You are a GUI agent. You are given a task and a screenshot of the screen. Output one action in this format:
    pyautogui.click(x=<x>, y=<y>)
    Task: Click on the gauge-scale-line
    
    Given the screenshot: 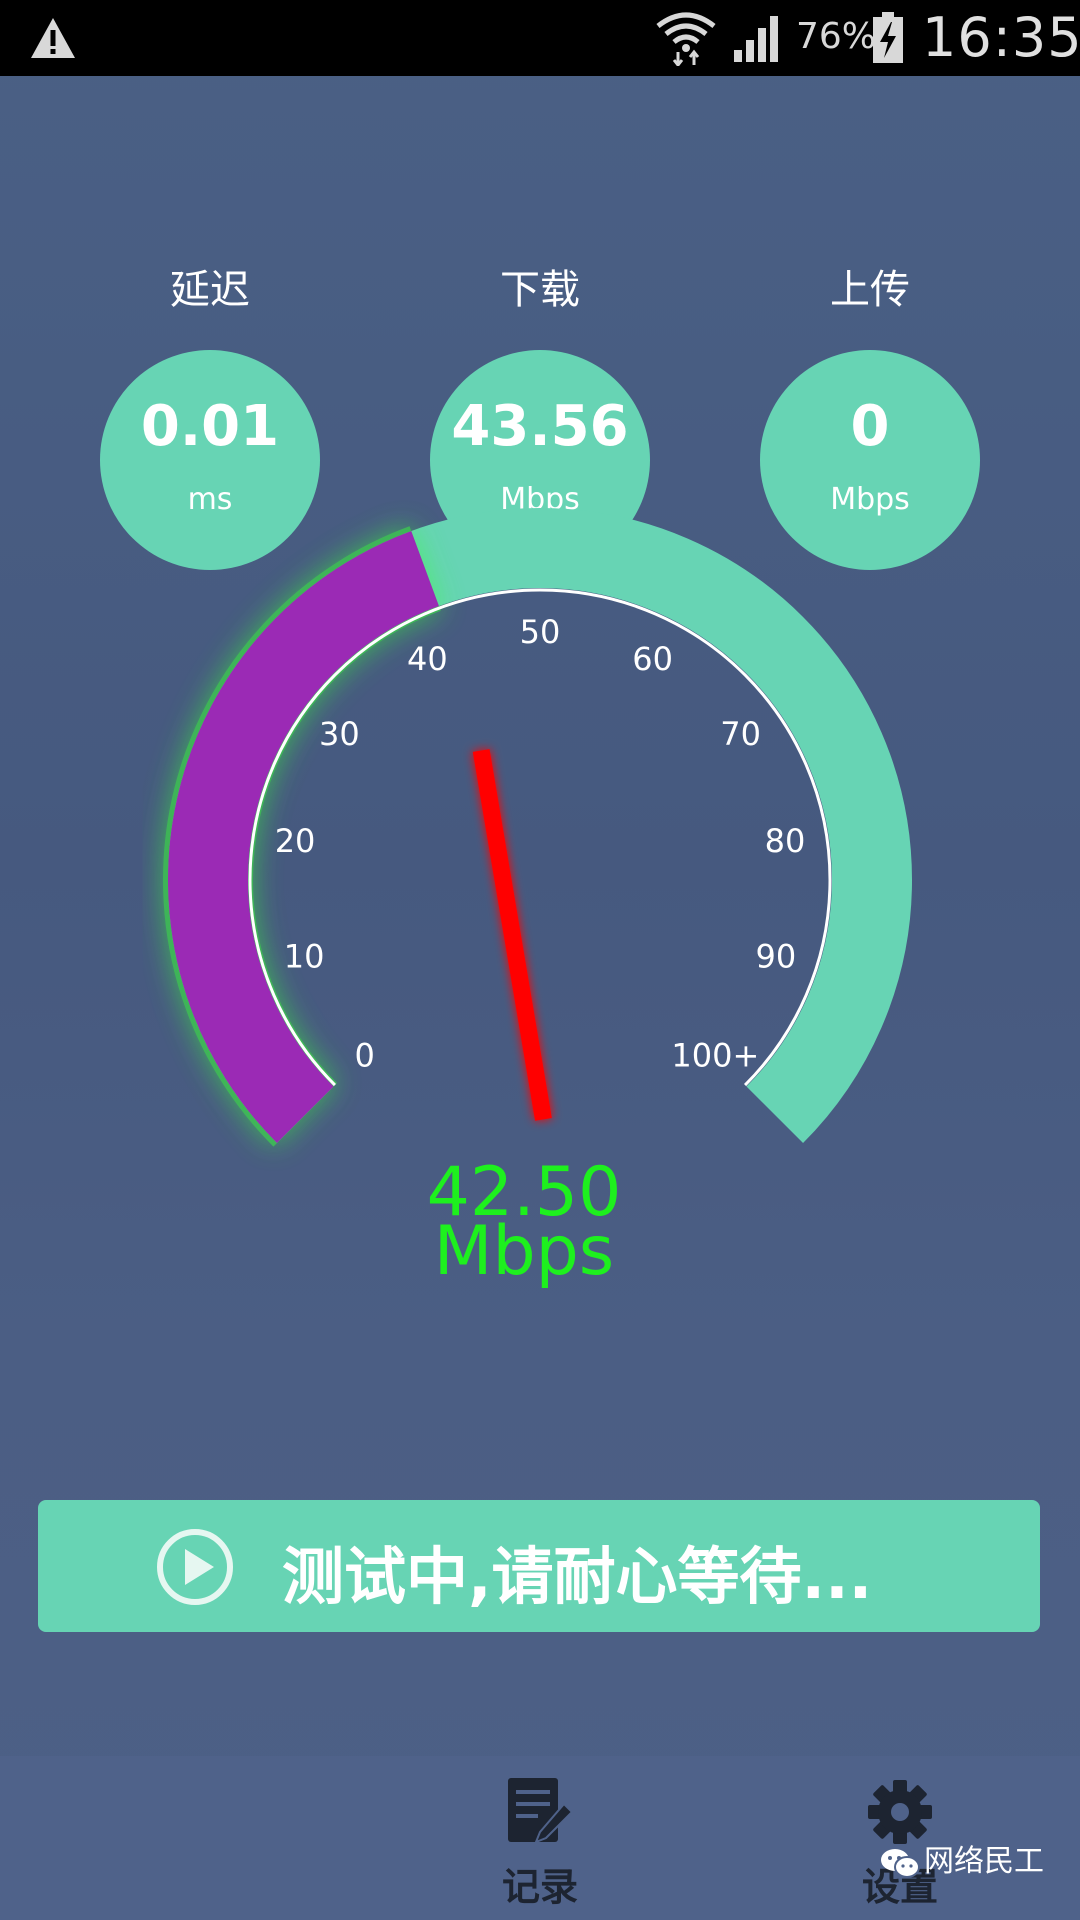 What is the action you would take?
    pyautogui.click(x=540, y=837)
    